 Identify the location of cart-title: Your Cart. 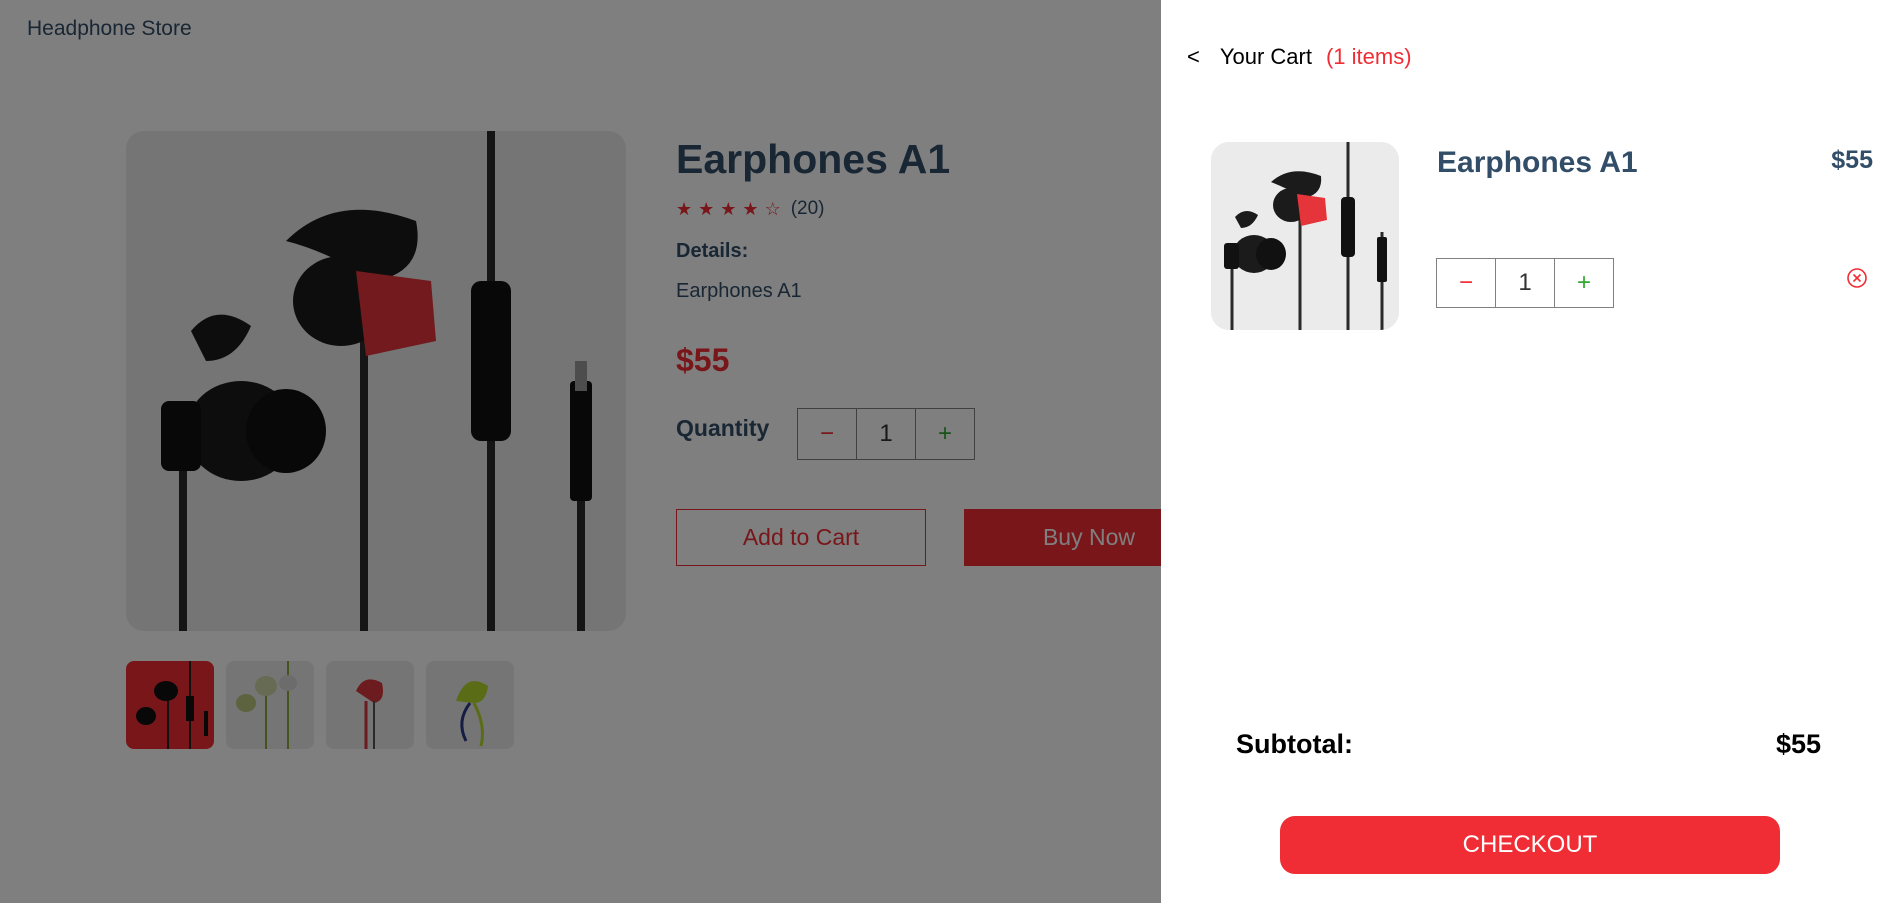
(1265, 56).